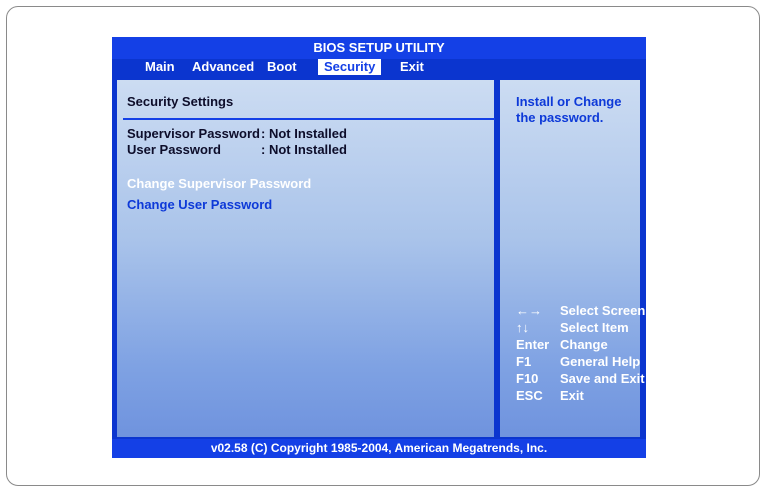  I want to click on key-action: Select Item, so click(594, 327).